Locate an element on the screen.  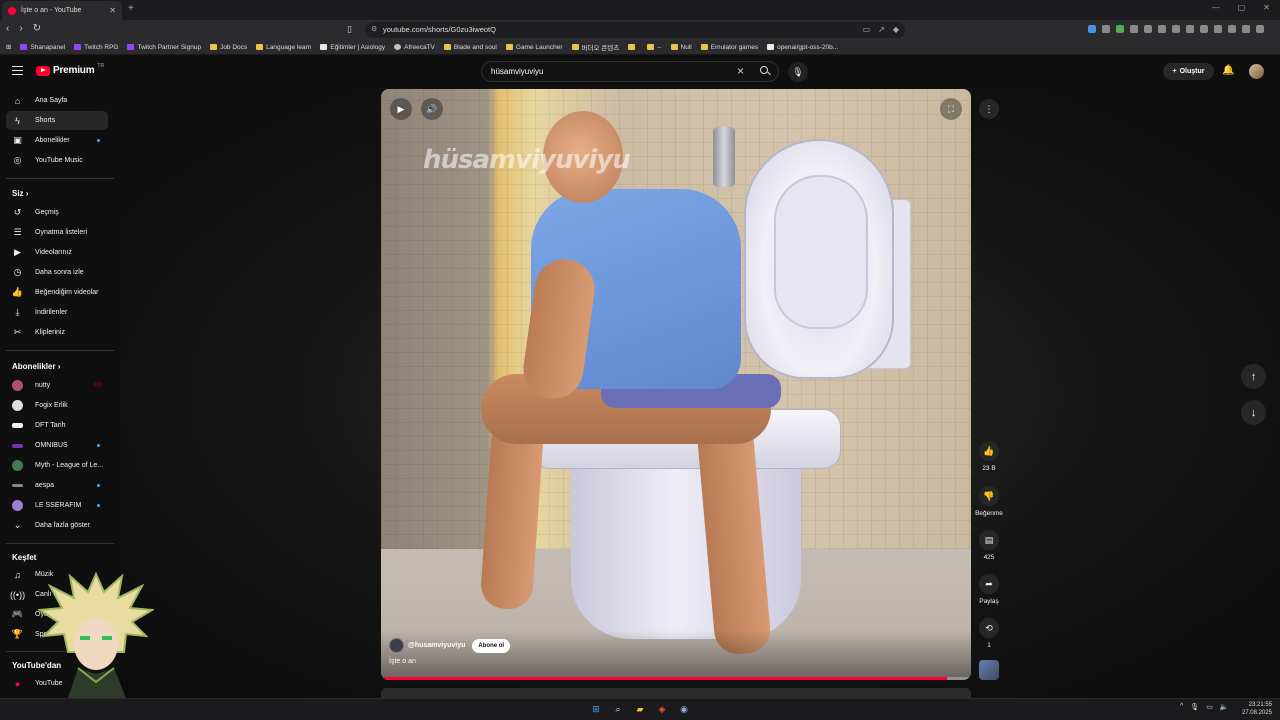
sidebar-sub-fogix-erlik: Fogix Erlik is located at coordinates (57, 405).